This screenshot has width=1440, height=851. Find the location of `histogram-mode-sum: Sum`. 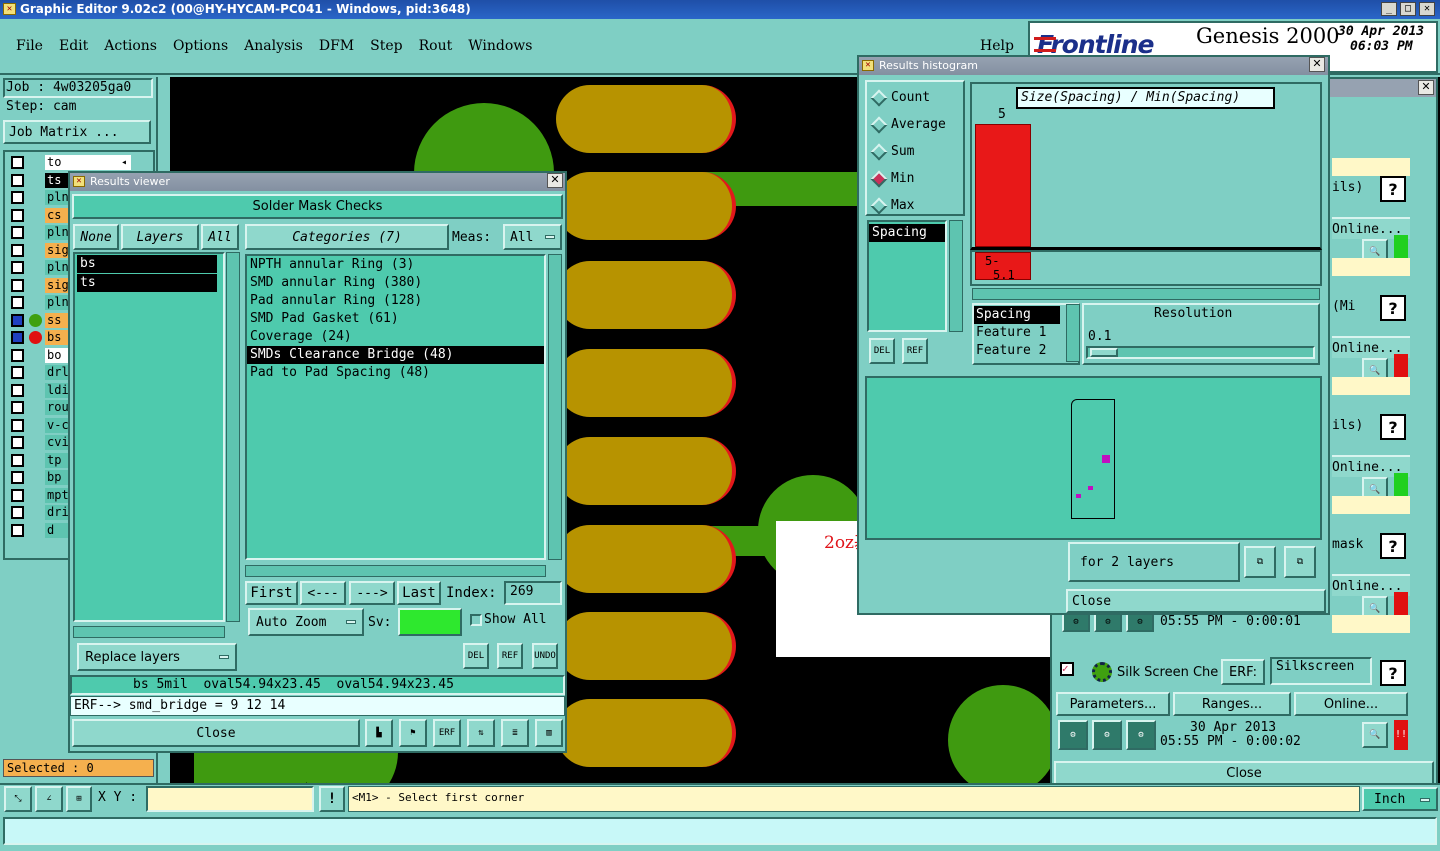

histogram-mode-sum: Sum is located at coordinates (915, 153).